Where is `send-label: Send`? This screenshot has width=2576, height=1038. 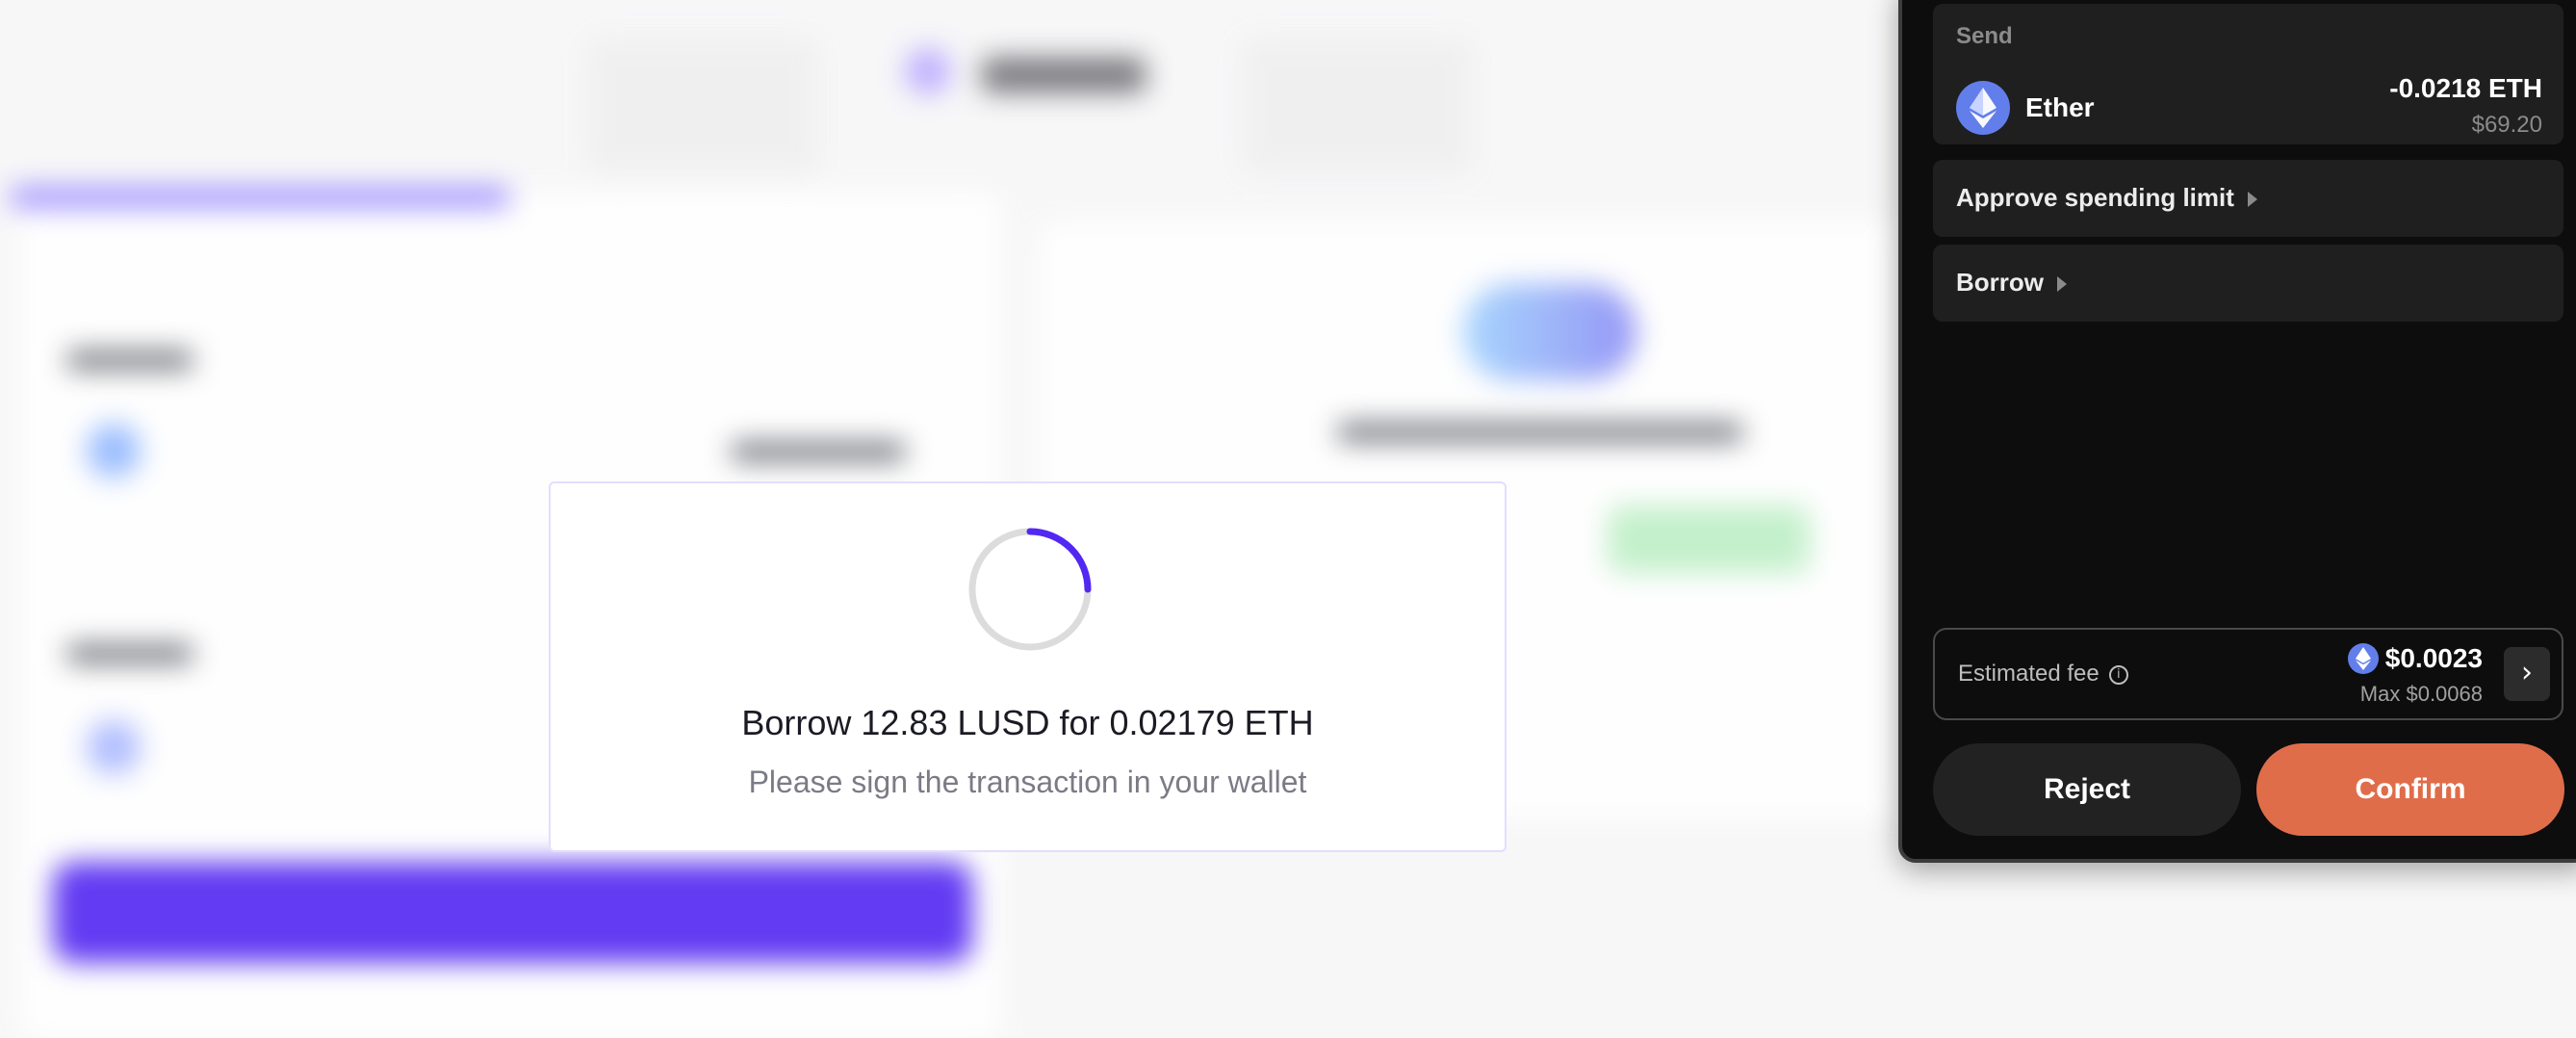 send-label: Send is located at coordinates (1985, 36).